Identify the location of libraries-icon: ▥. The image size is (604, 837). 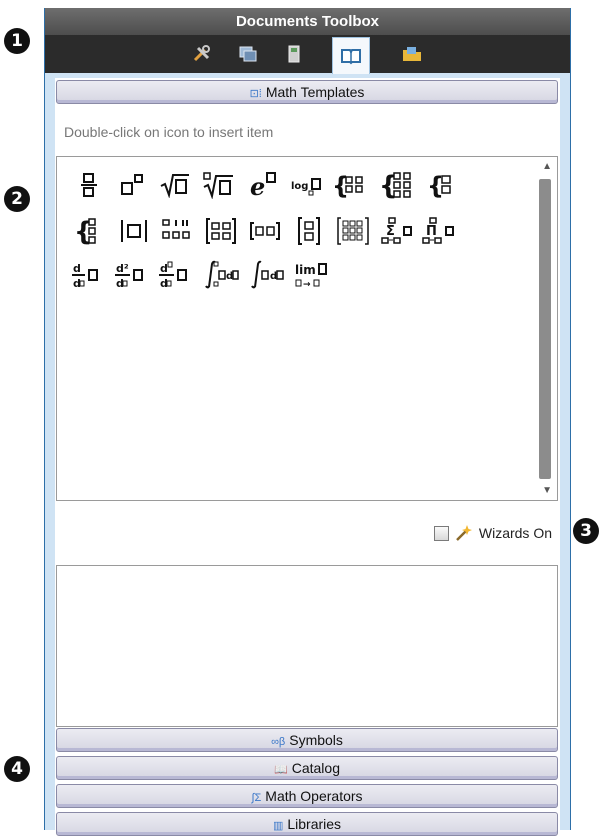
(278, 826).